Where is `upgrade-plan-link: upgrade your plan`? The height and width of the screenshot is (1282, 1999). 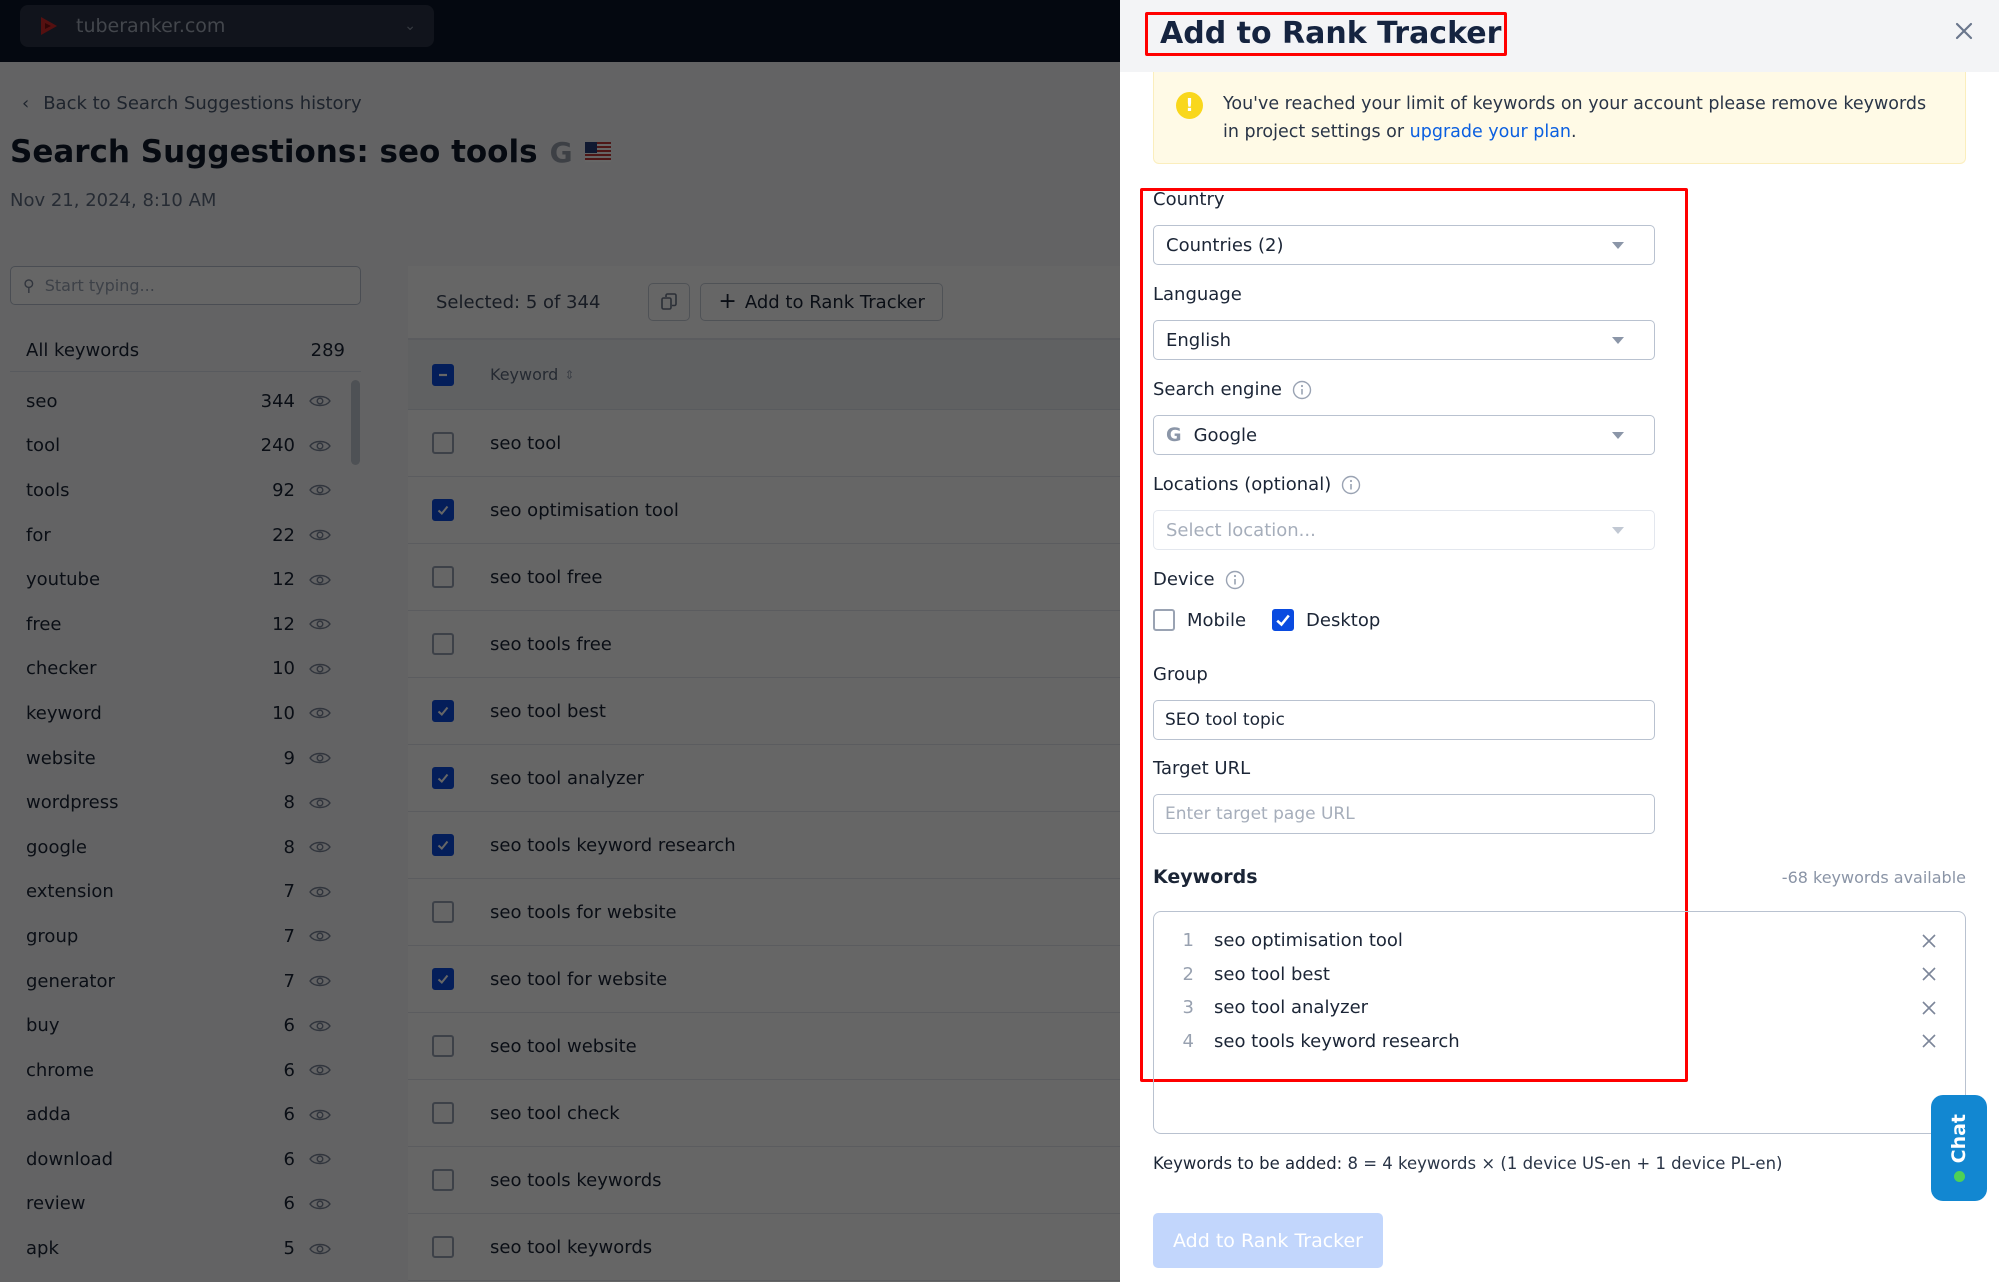
upgrade-plan-link: upgrade your plan is located at coordinates (1490, 132).